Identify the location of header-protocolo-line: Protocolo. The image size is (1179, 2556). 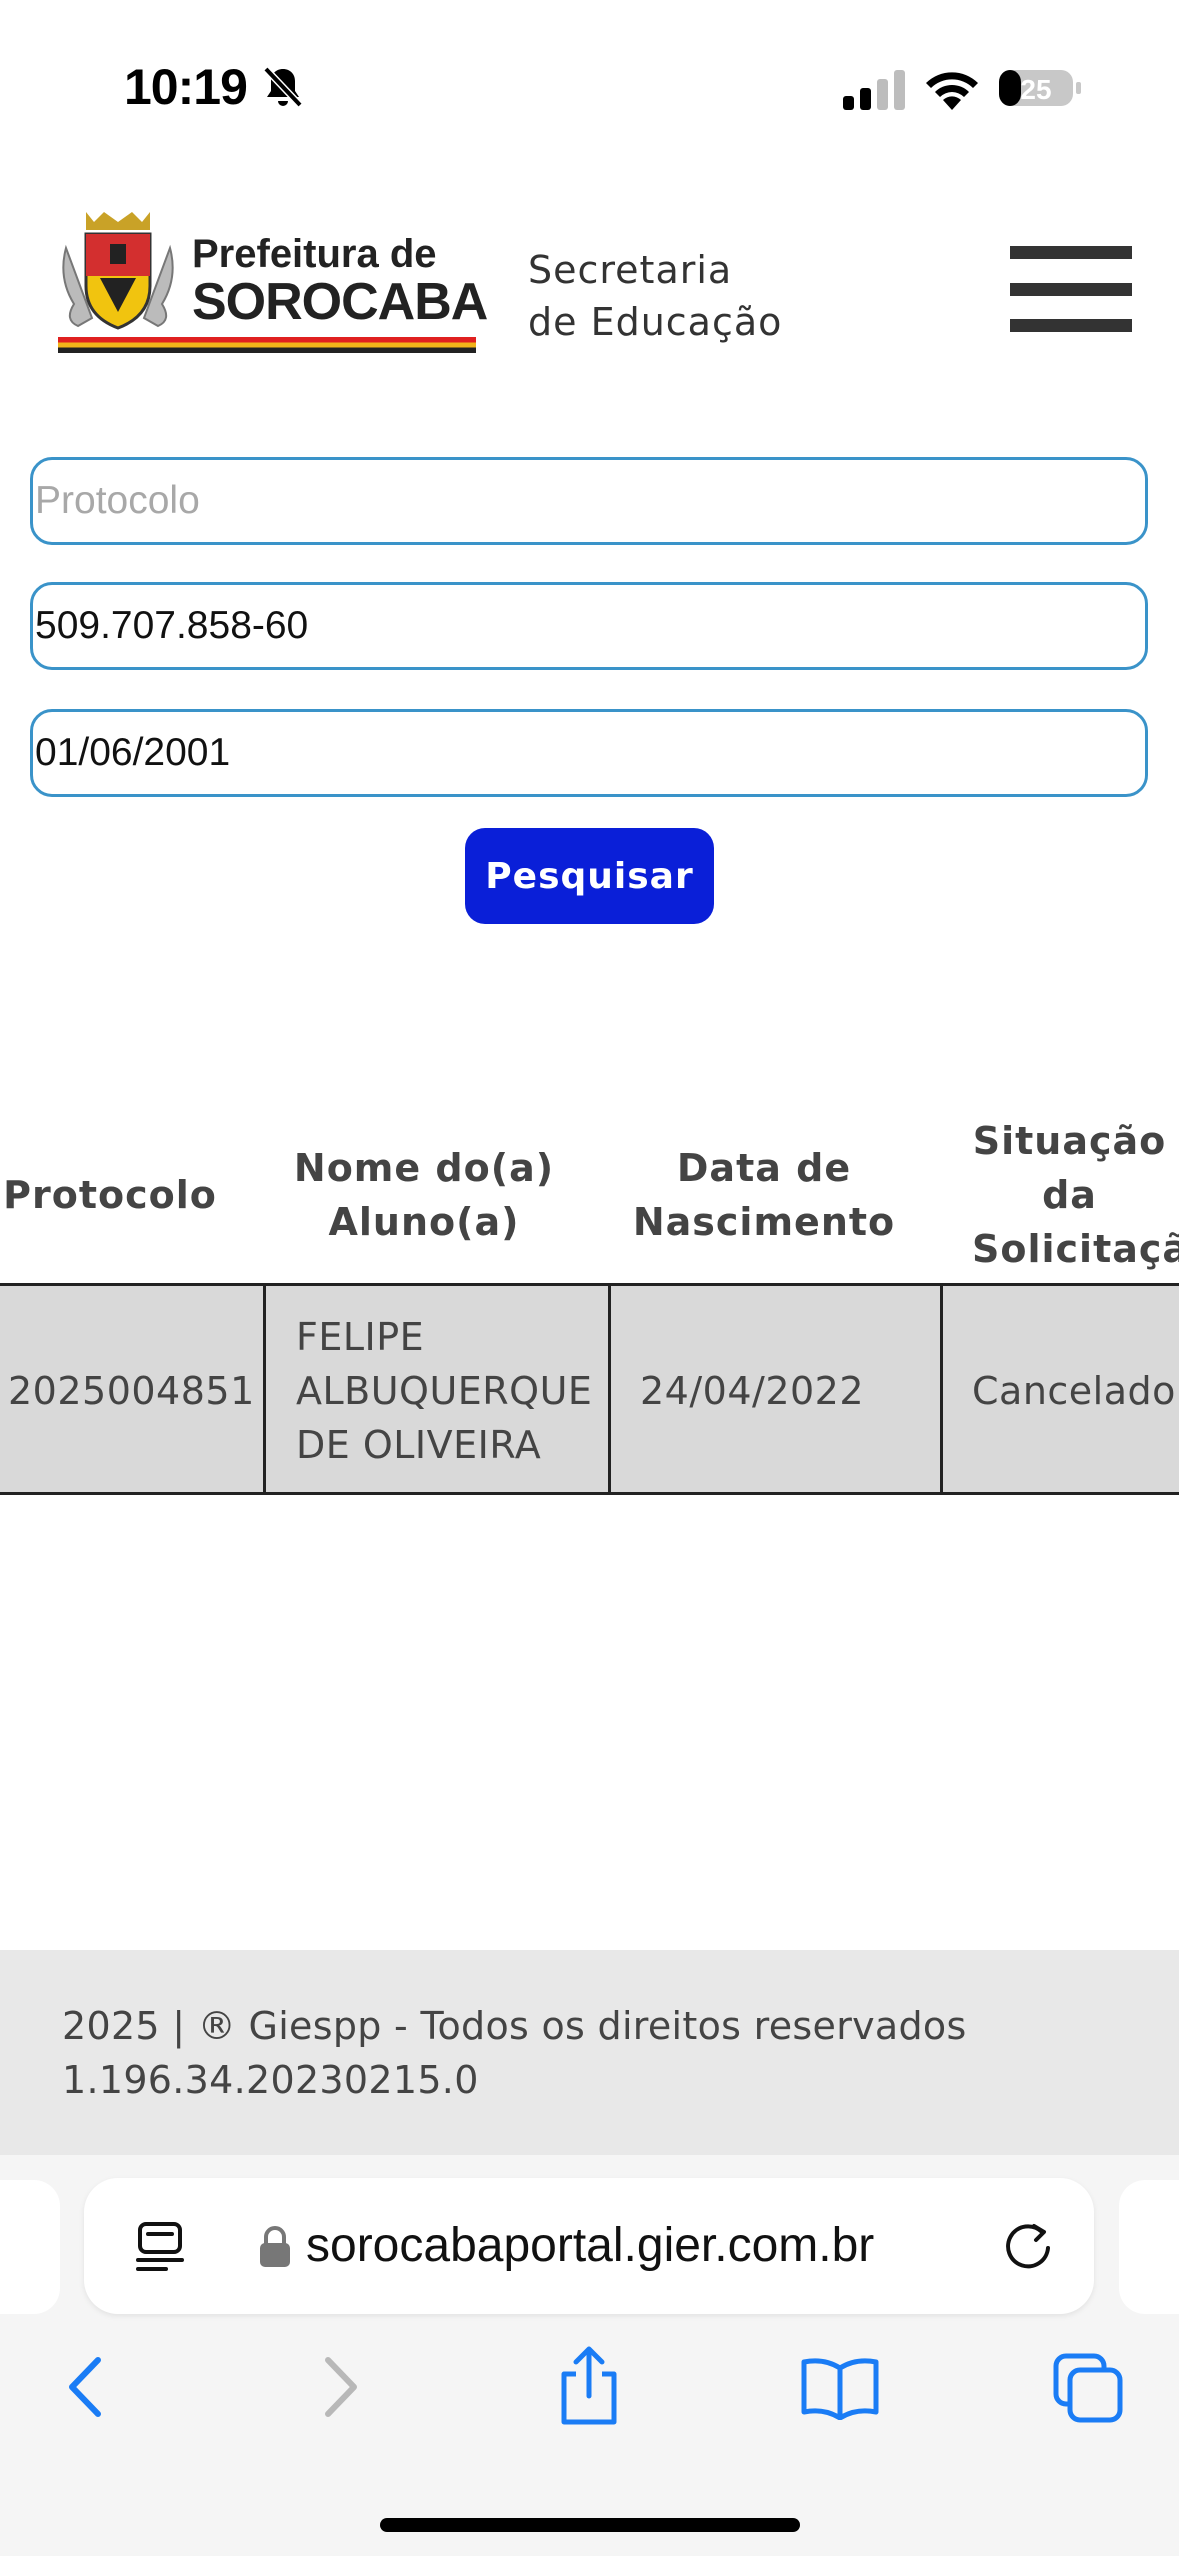
(110, 1195).